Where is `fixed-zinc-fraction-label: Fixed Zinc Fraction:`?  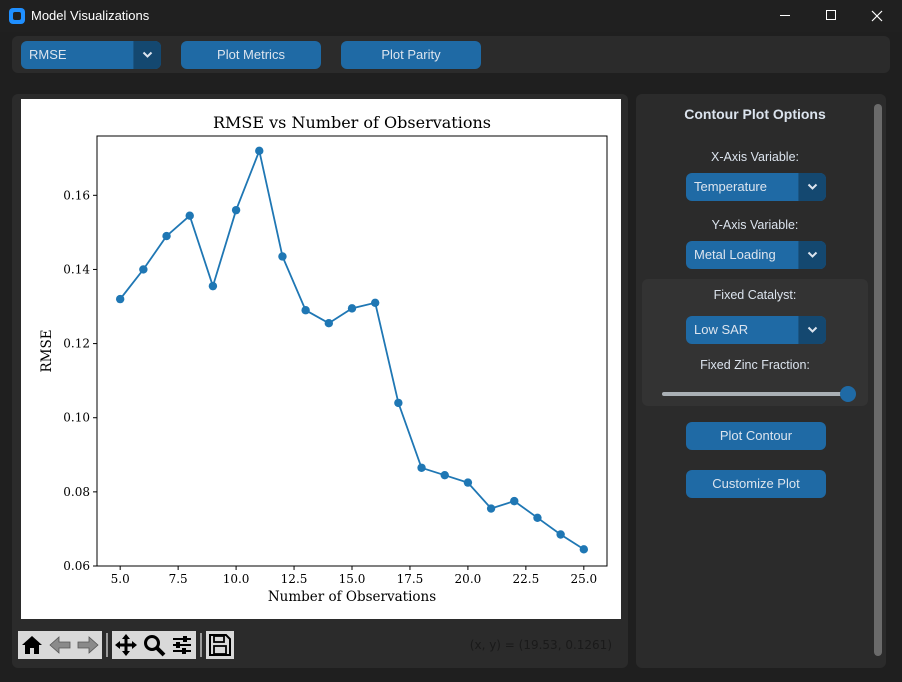
fixed-zinc-fraction-label: Fixed Zinc Fraction: is located at coordinates (755, 365).